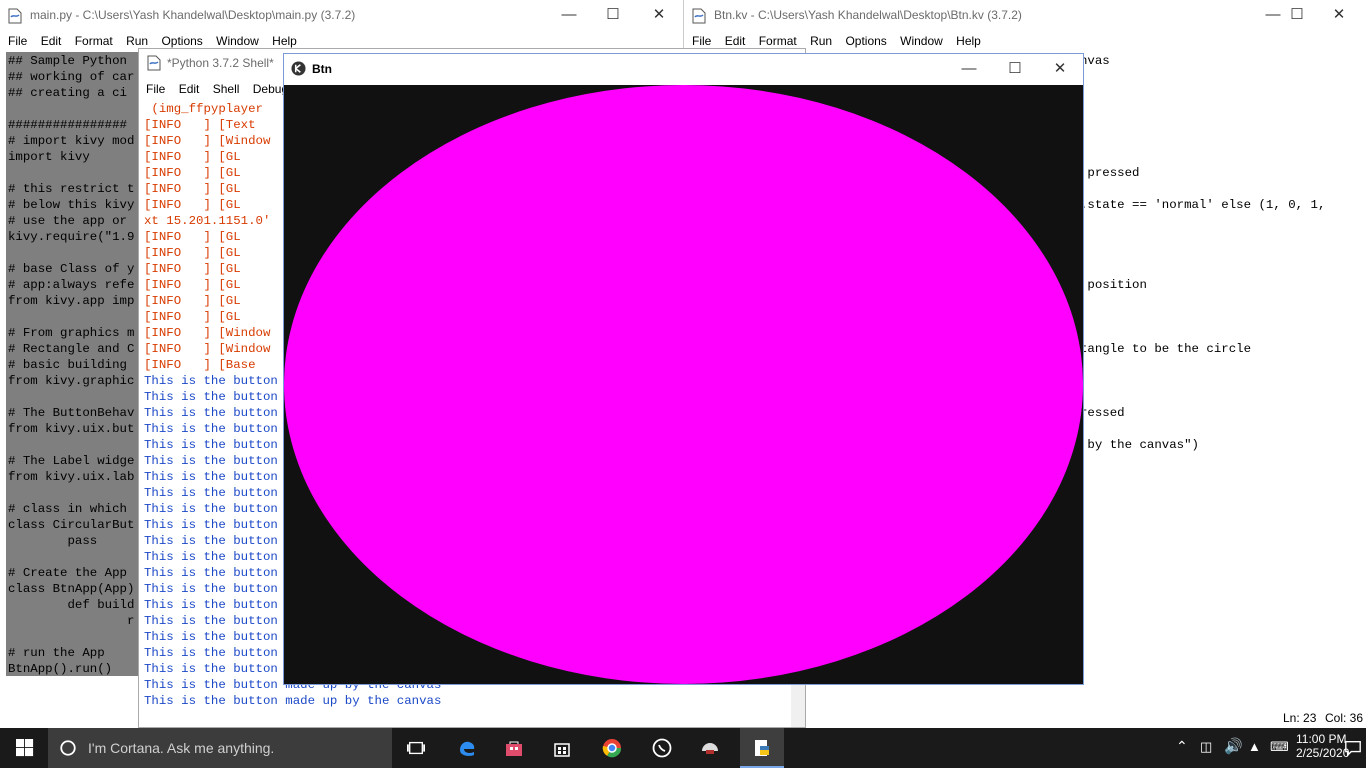 The width and height of the screenshot is (1366, 768). What do you see at coordinates (71, 269) in the screenshot?
I see `code-line: # base Class of y` at bounding box center [71, 269].